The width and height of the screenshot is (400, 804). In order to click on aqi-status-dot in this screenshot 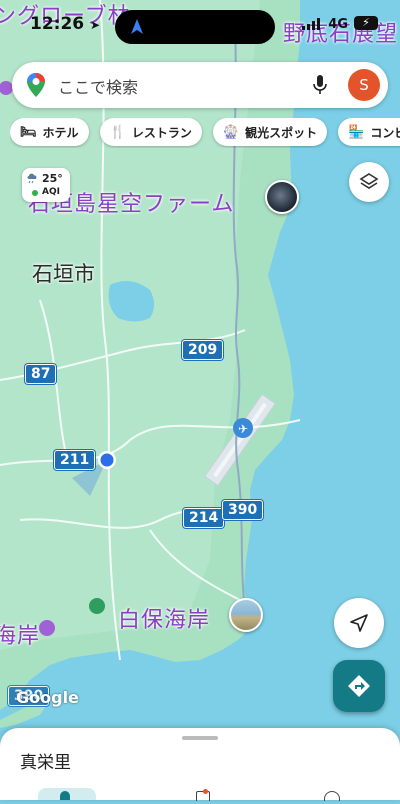, I will do `click(35, 193)`.